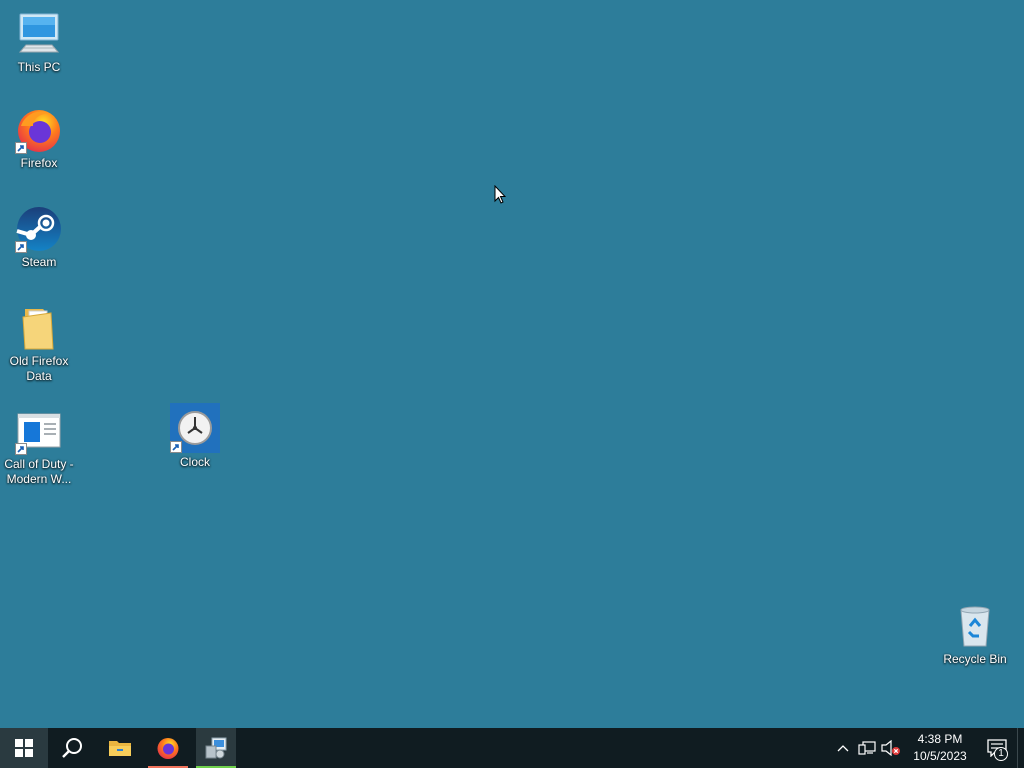  Describe the element at coordinates (39, 34) in the screenshot. I see `computer-icon` at that location.